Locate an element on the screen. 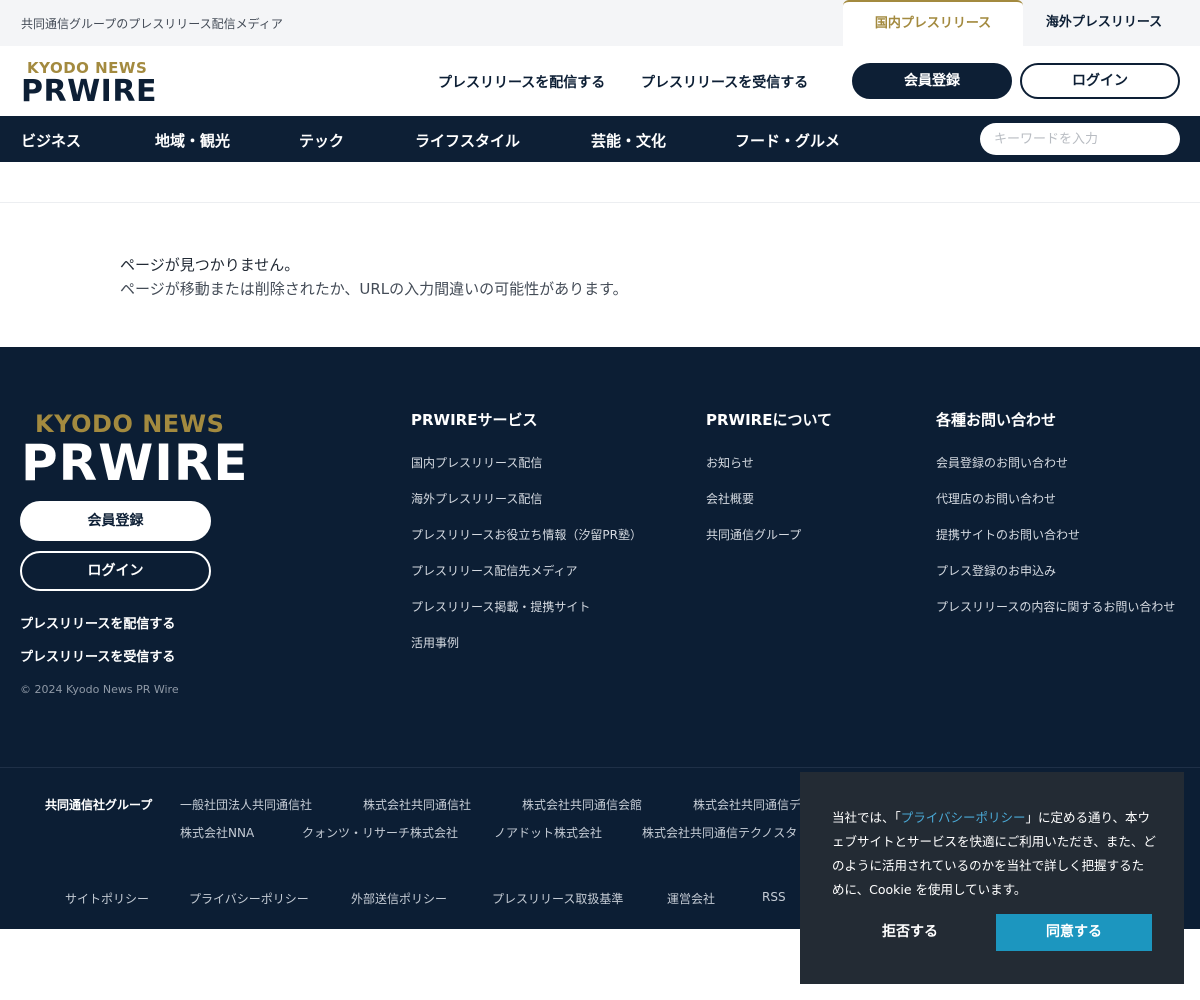 The width and height of the screenshot is (1200, 1000). footer-link: 会員登録のお問い合わせ is located at coordinates (1055, 472).